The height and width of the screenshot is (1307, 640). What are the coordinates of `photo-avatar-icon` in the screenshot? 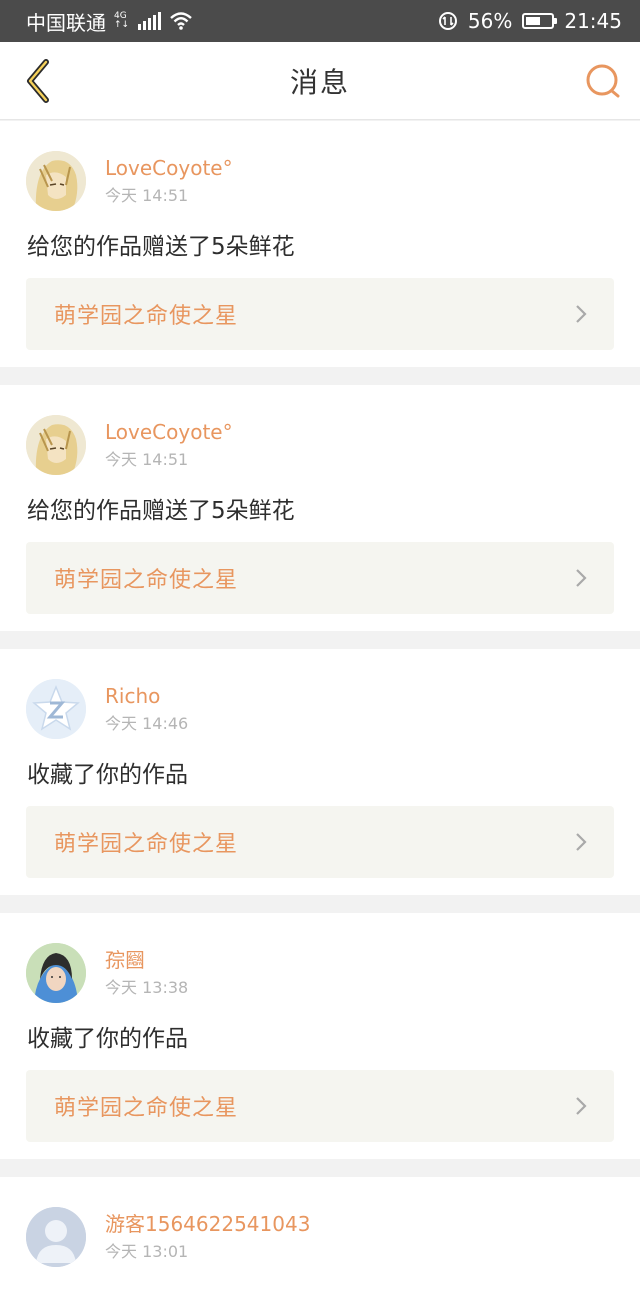 It's located at (56, 973).